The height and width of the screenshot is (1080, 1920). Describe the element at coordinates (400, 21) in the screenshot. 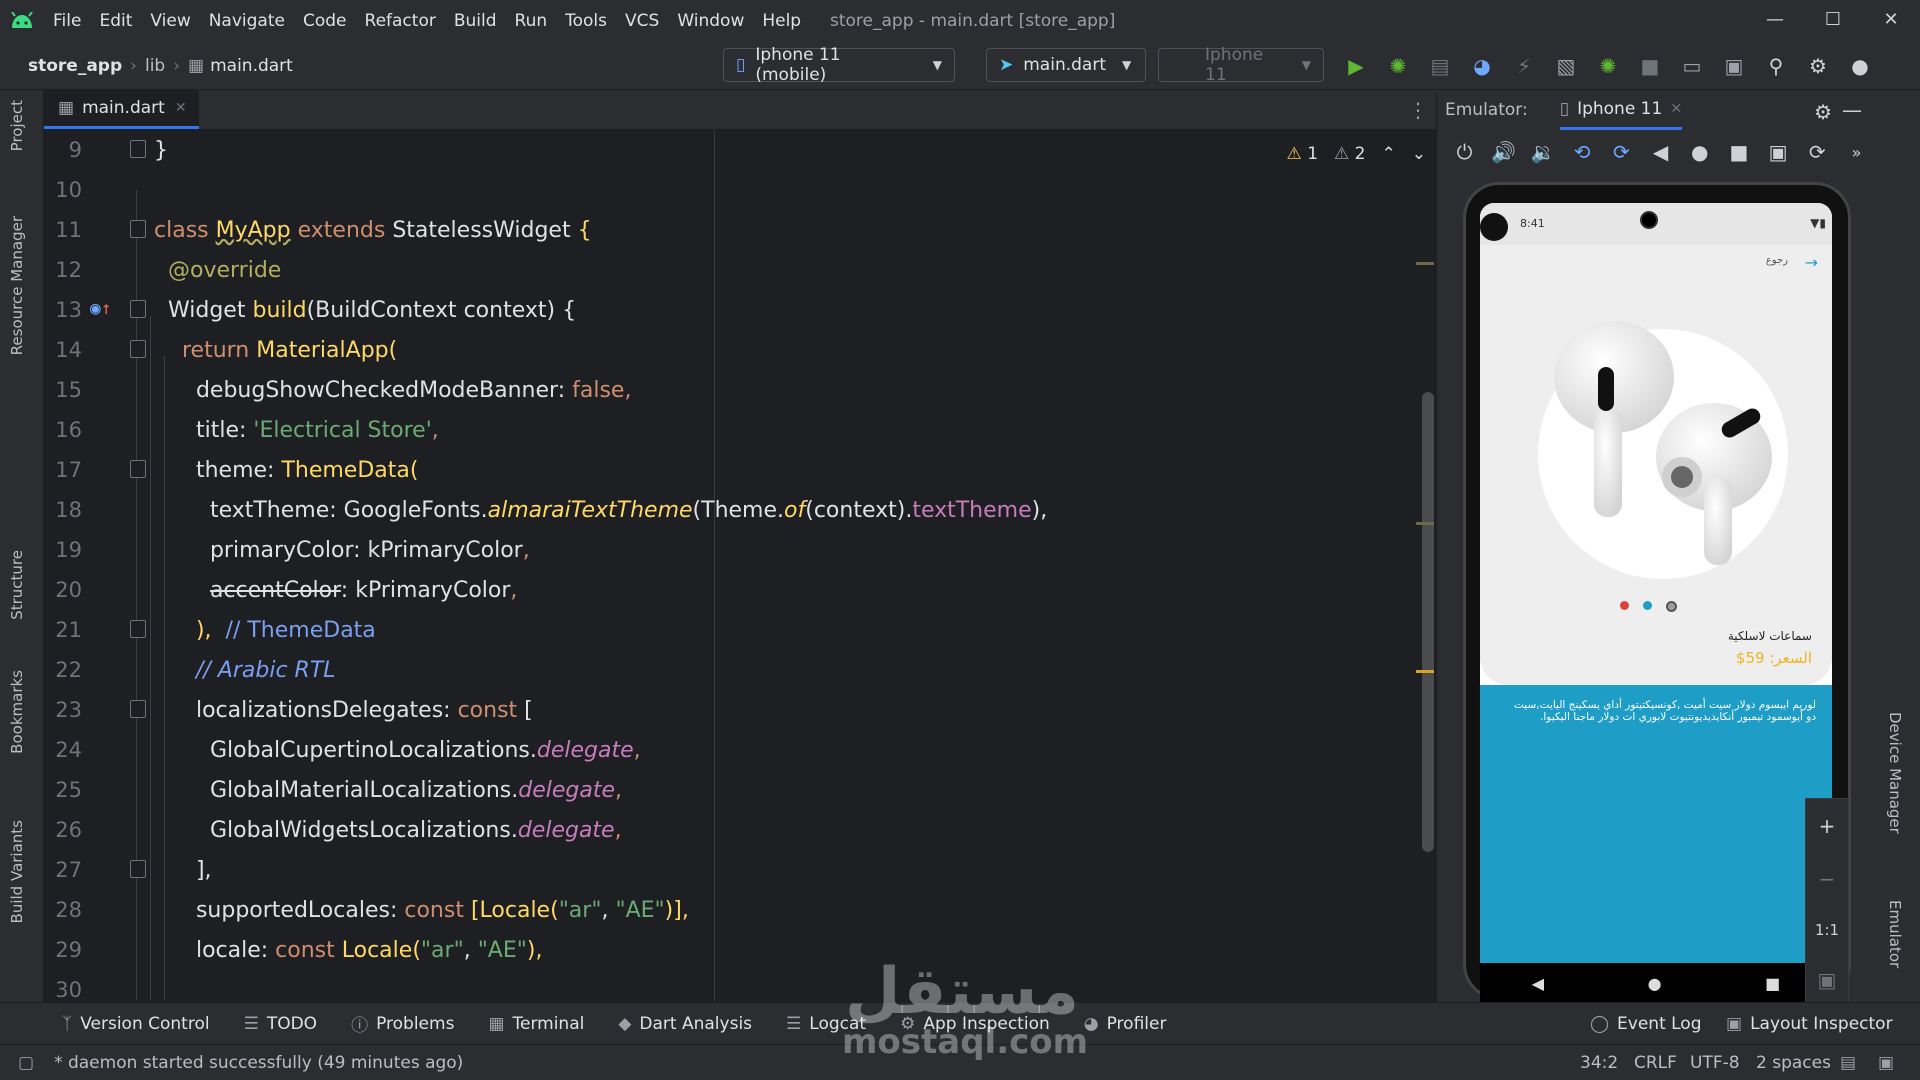

I see `menu-refactor: Refactor` at that location.